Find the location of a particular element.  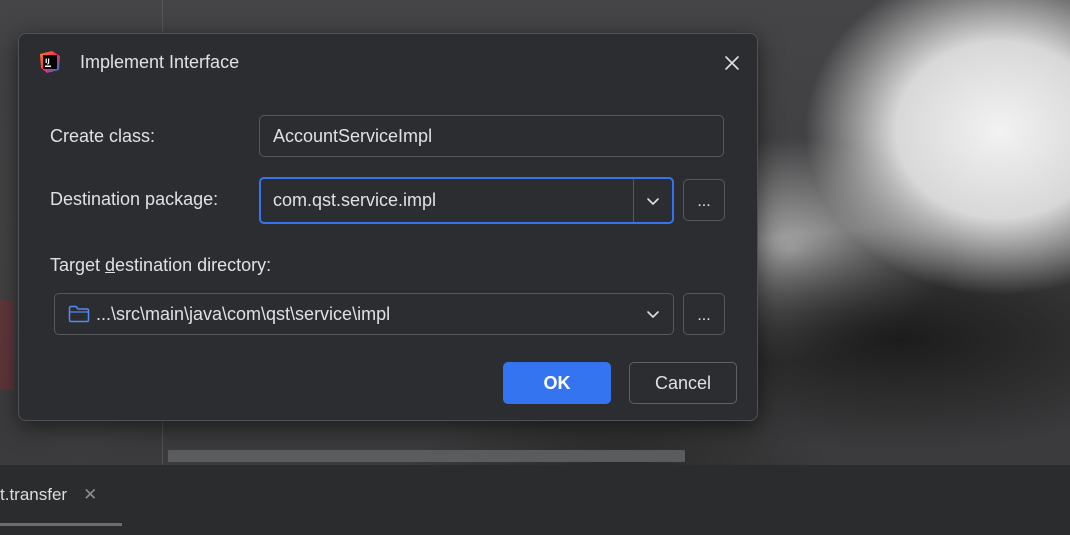

editor-tab-bar: t.transfer ✕ is located at coordinates (535, 500).